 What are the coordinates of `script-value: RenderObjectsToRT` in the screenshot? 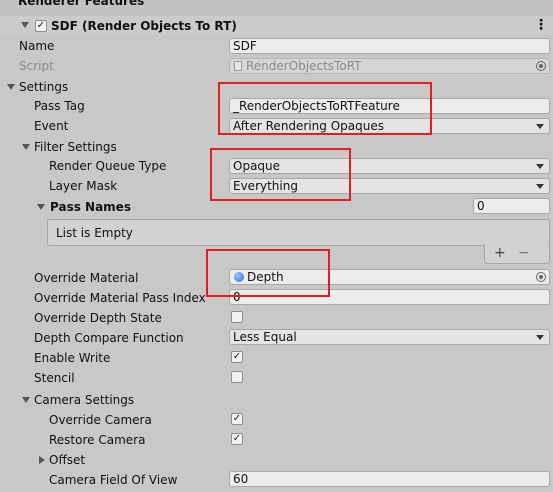 It's located at (304, 66).